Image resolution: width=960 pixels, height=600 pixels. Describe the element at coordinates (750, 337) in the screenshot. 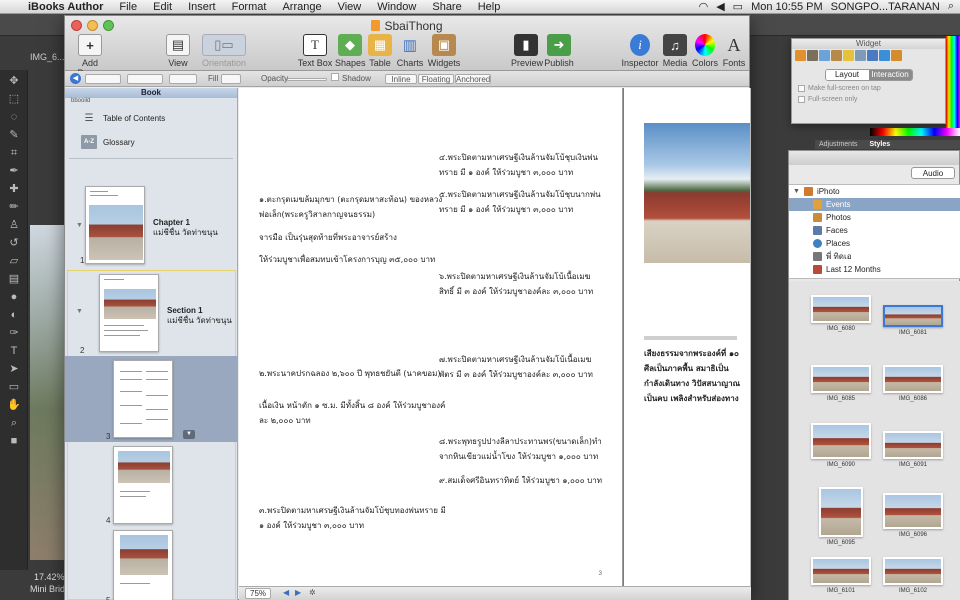

I see `vertical-scrollbar` at that location.